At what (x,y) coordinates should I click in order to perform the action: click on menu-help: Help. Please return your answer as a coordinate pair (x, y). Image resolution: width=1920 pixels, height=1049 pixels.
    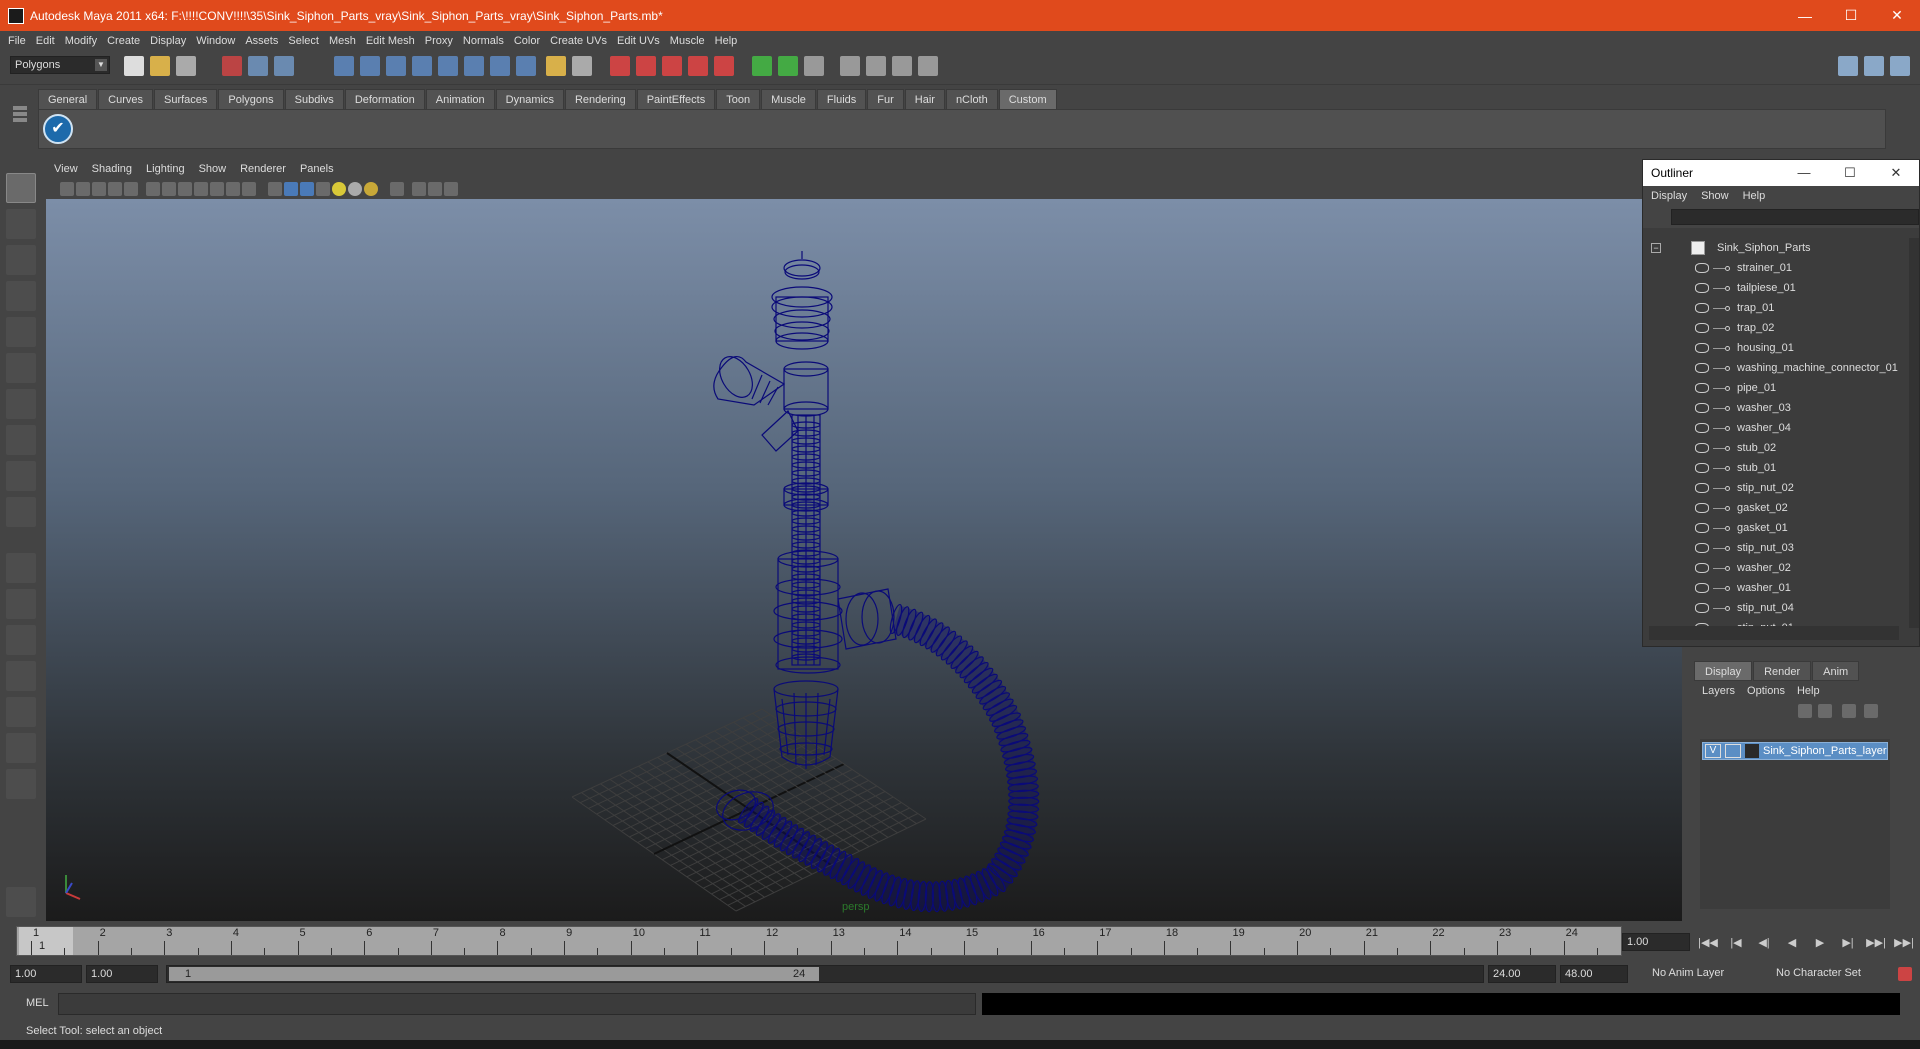
    Looking at the image, I should click on (726, 41).